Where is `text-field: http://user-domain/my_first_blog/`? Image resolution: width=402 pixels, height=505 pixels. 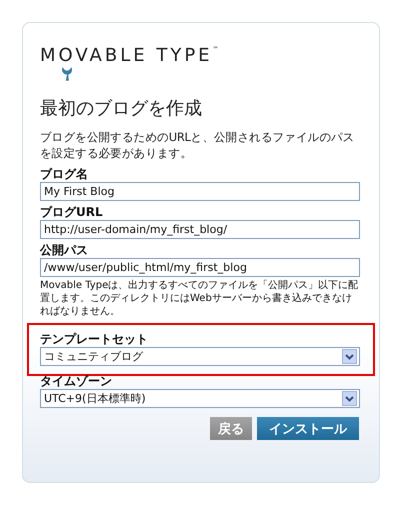
text-field: http://user-domain/my_first_blog/ is located at coordinates (200, 229).